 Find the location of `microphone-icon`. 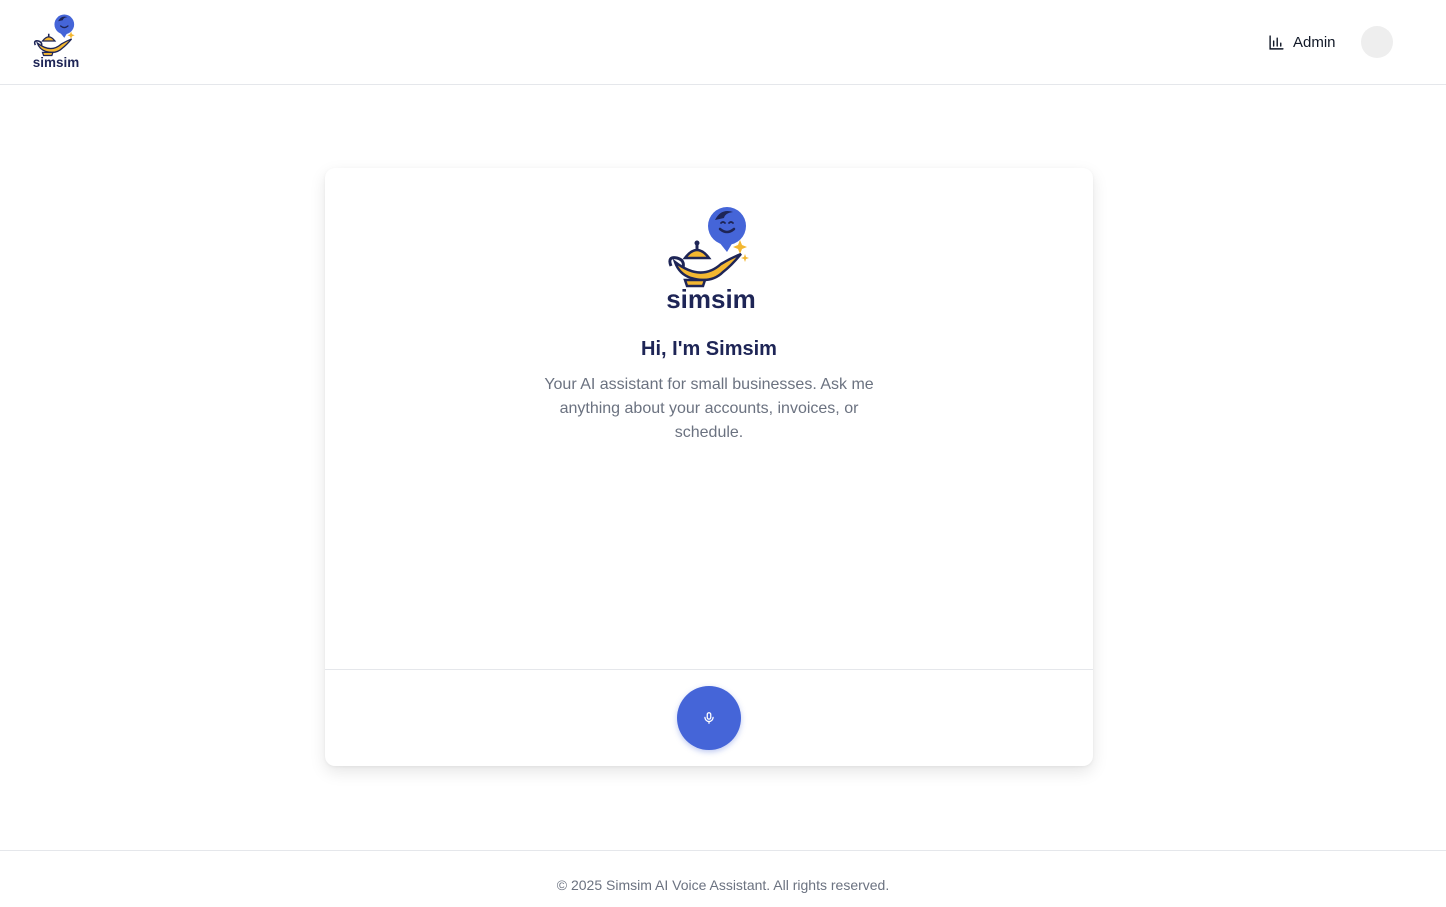

microphone-icon is located at coordinates (709, 718).